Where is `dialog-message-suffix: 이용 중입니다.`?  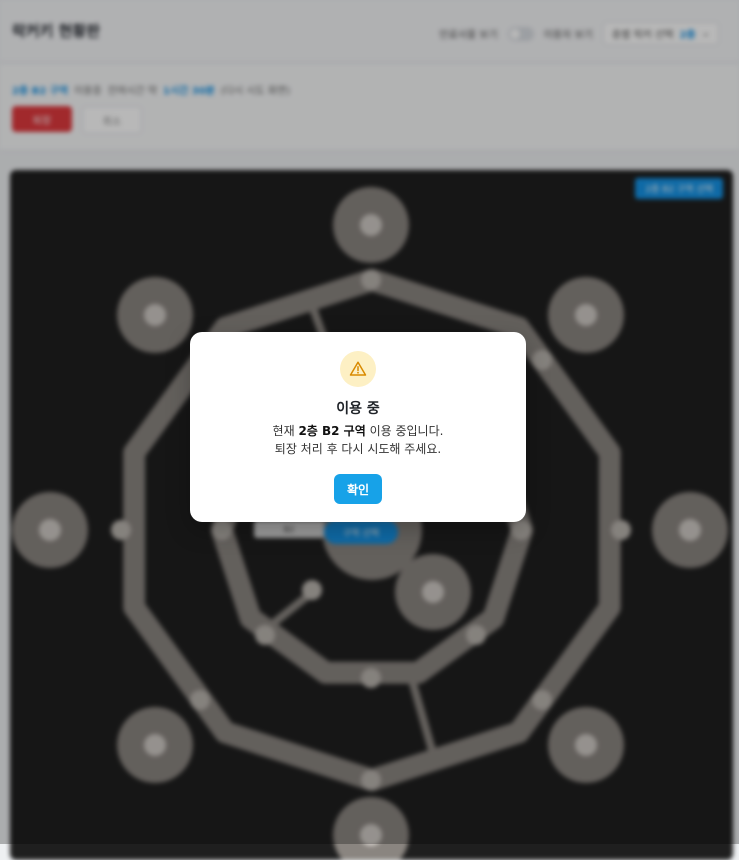 dialog-message-suffix: 이용 중입니다. is located at coordinates (404, 431).